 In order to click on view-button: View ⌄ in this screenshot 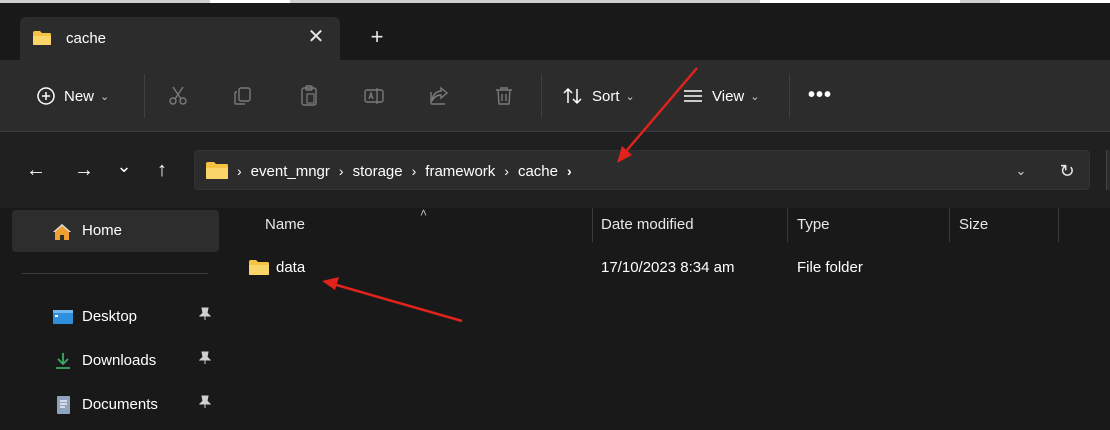, I will do `click(720, 96)`.